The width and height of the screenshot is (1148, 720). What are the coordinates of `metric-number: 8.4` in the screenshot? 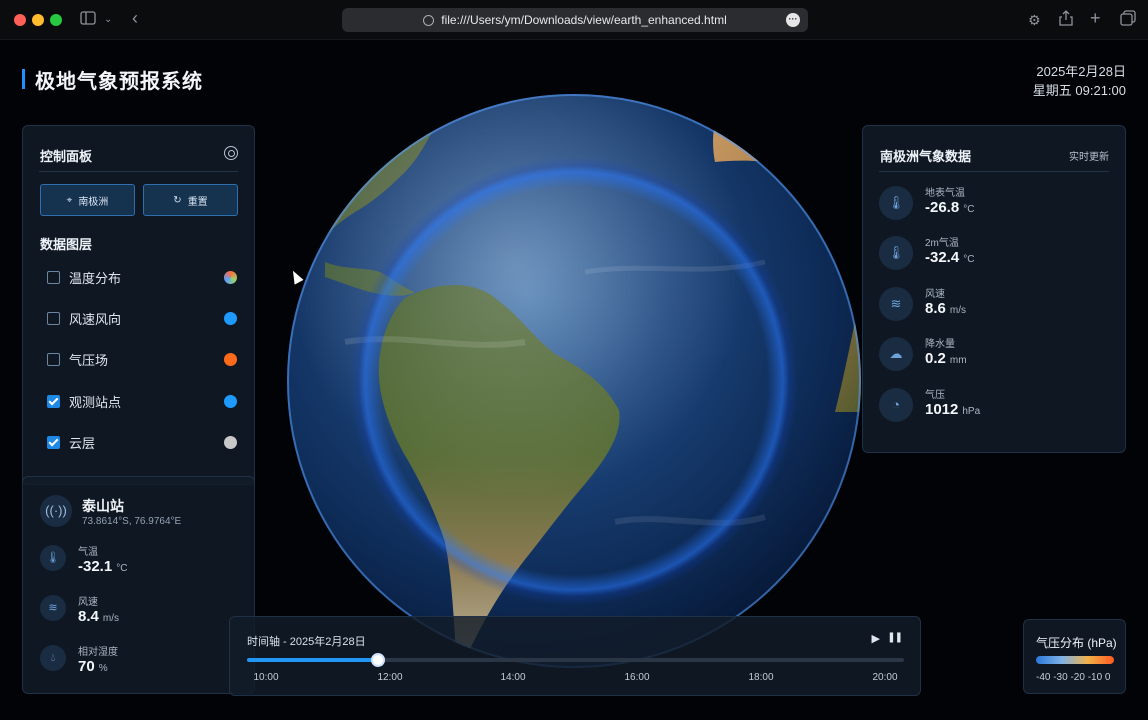 It's located at (88, 616).